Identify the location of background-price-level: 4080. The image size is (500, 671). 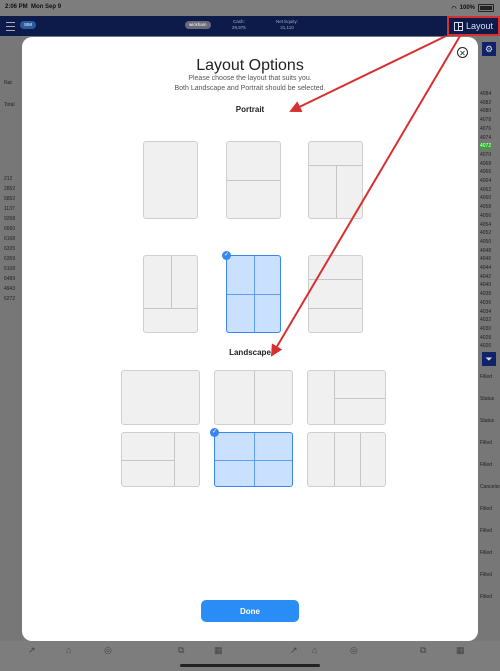
(486, 111).